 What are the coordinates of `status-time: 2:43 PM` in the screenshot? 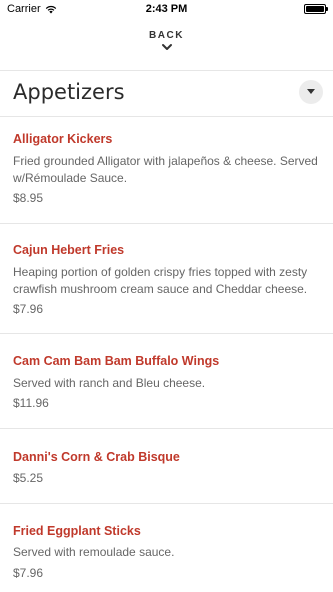 It's located at (166, 9).